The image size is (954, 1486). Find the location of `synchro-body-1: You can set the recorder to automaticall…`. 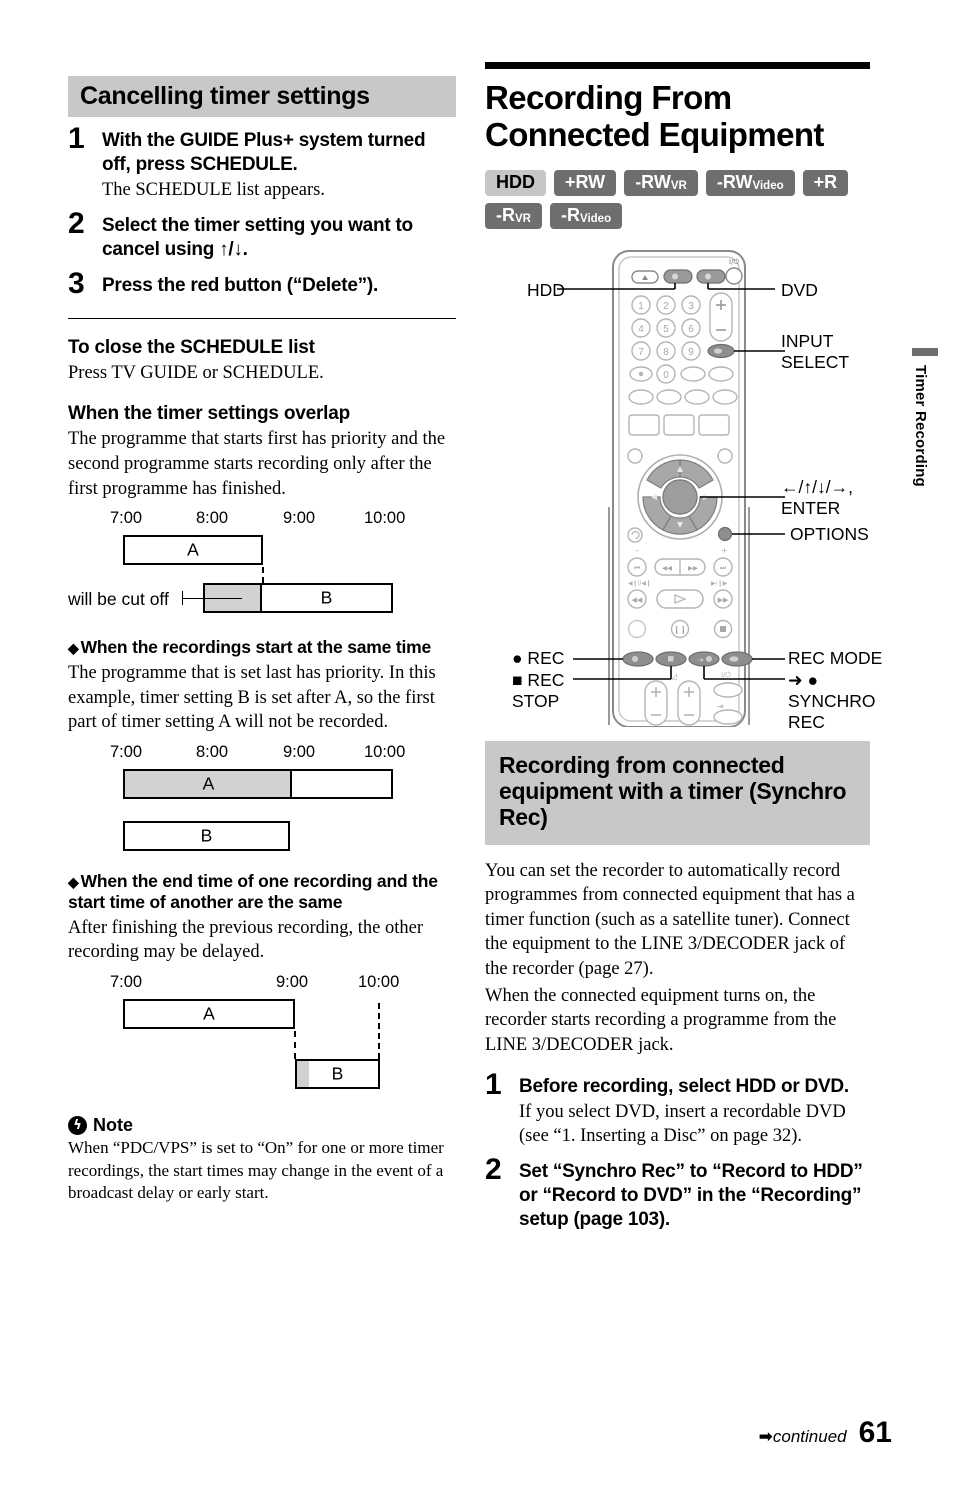

synchro-body-1: You can set the recorder to automaticall… is located at coordinates (670, 920).